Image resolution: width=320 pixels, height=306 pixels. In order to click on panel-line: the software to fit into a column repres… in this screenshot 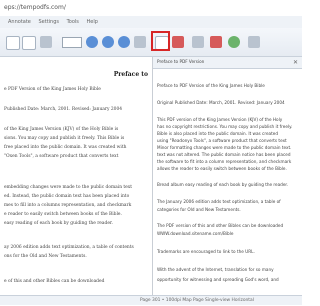, I will do `click(224, 161)`.